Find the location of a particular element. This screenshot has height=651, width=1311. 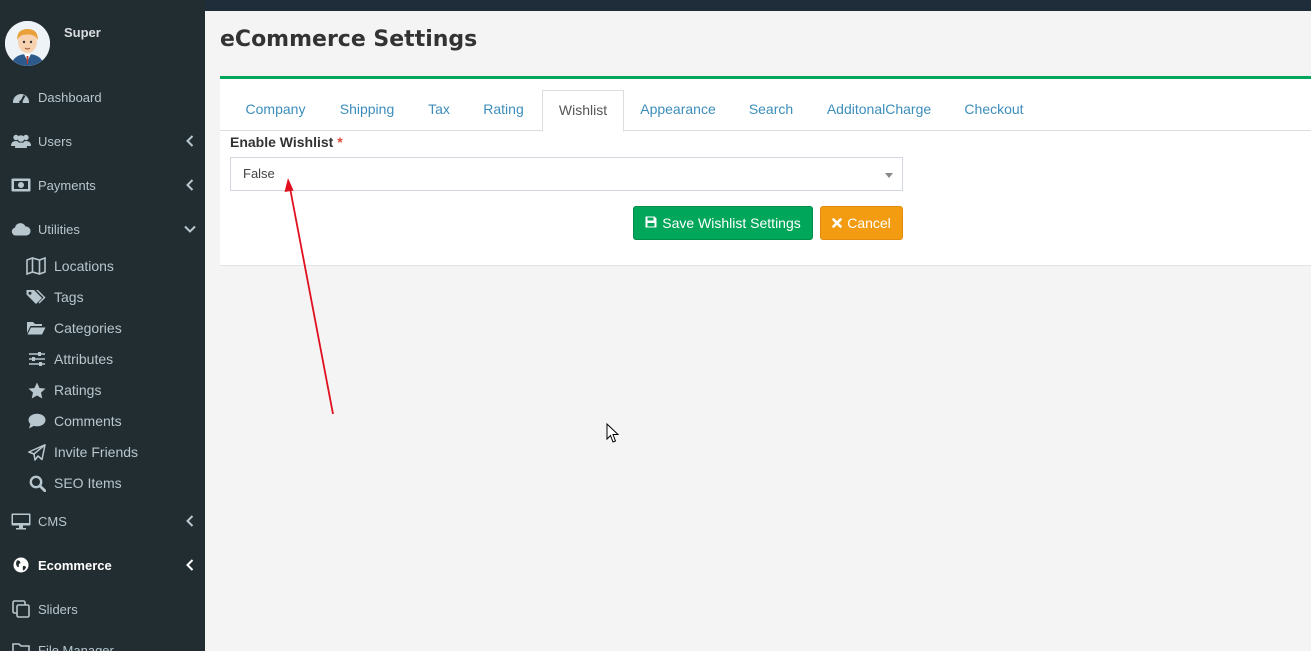

sidebar-subitem-label: Invite Friends is located at coordinates (96, 452).